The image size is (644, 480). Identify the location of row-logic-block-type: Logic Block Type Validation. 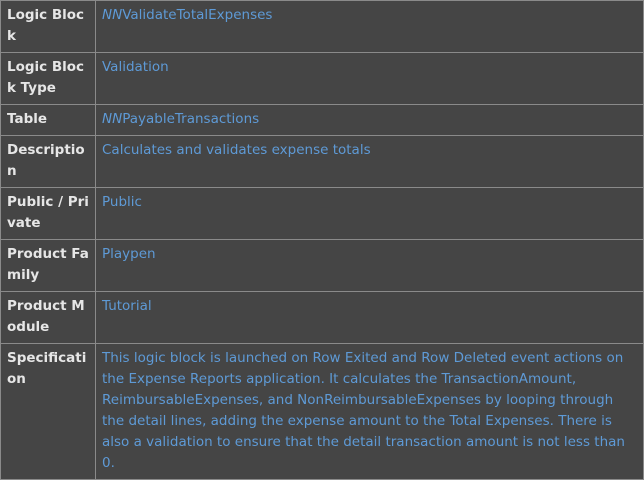
(322, 78).